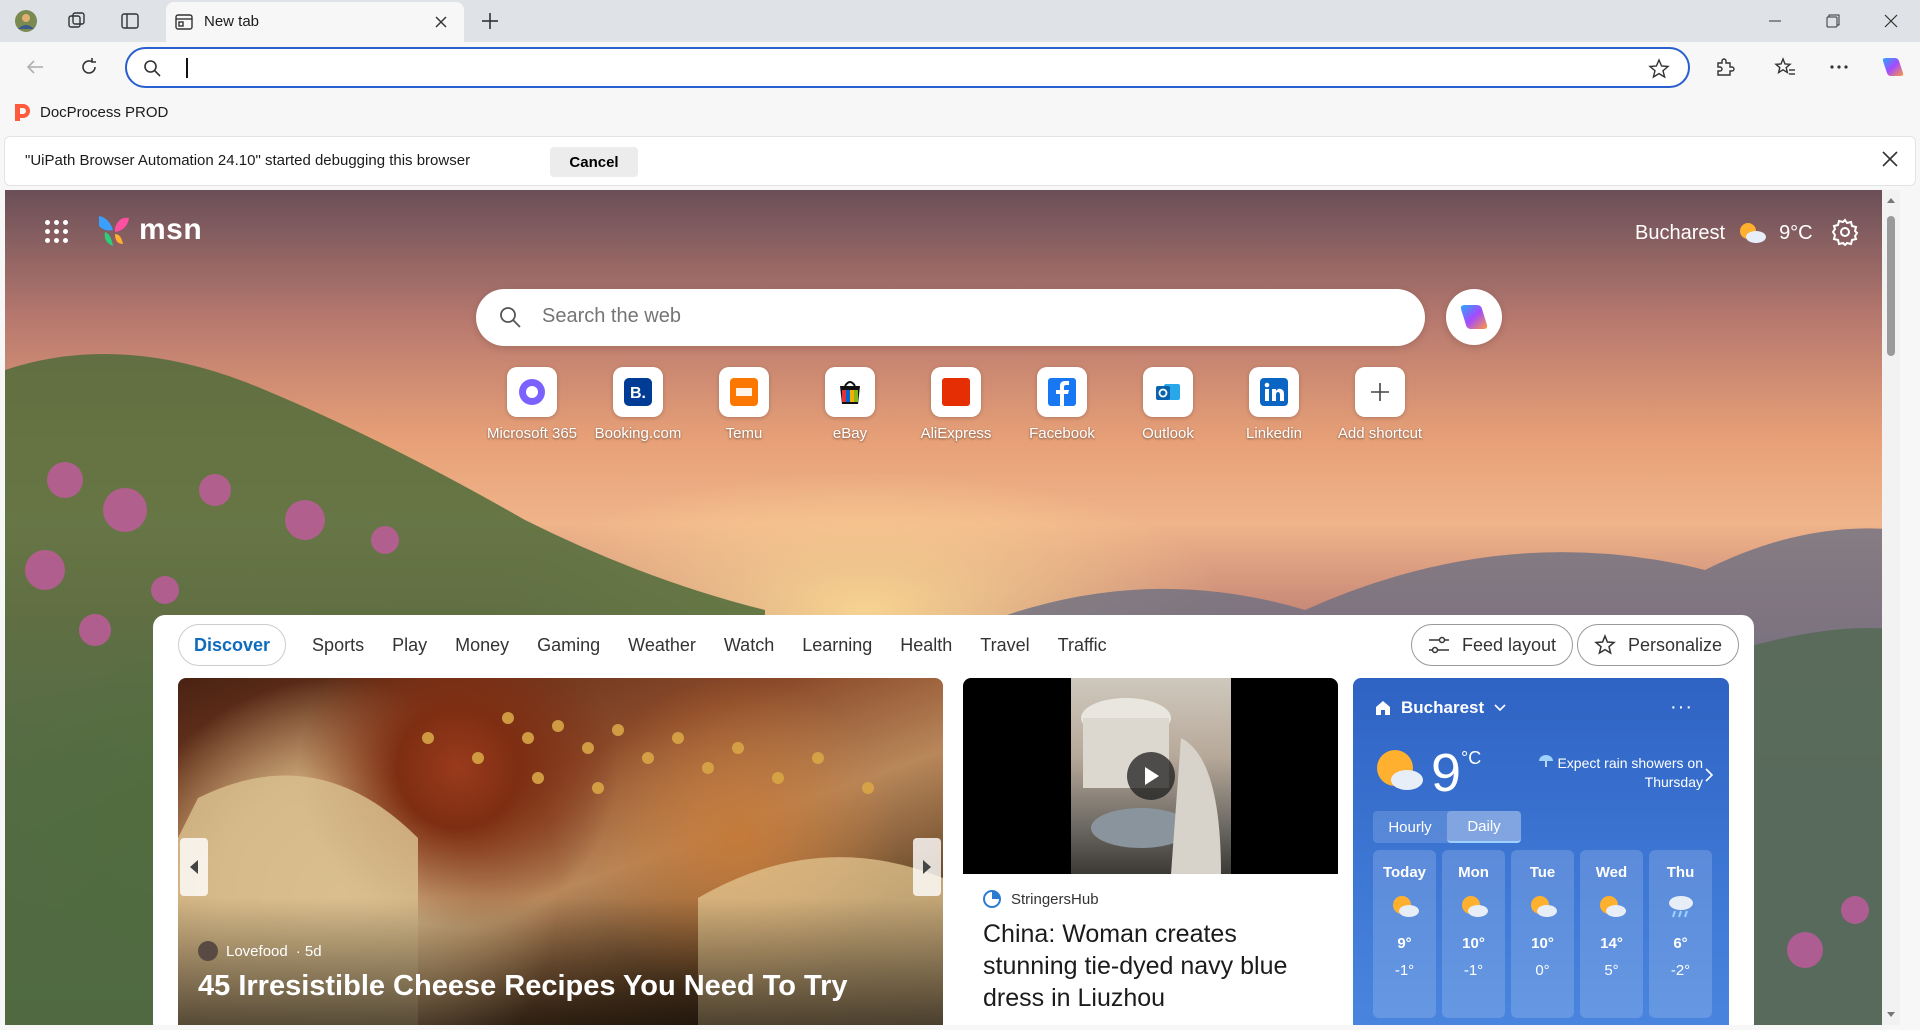  I want to click on scroll-down-icon, so click(1891, 1015).